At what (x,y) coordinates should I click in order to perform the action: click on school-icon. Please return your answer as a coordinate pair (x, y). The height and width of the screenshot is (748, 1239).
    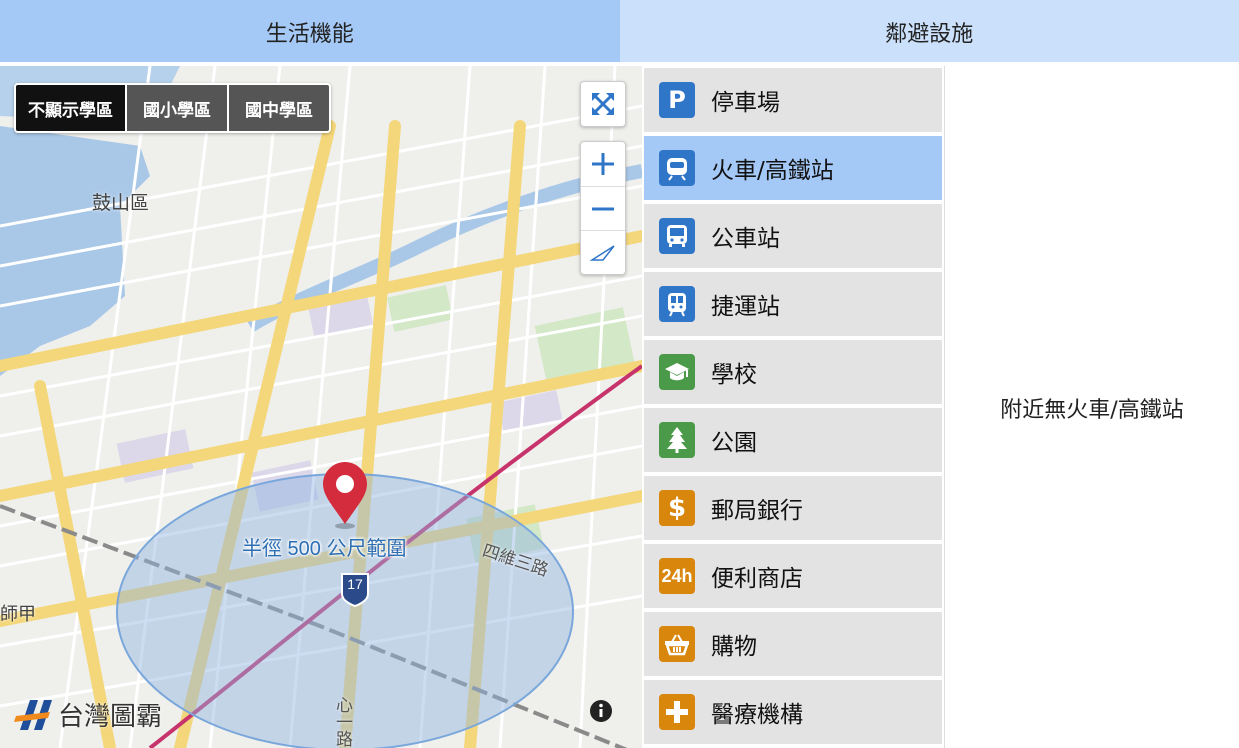
    Looking at the image, I should click on (677, 372).